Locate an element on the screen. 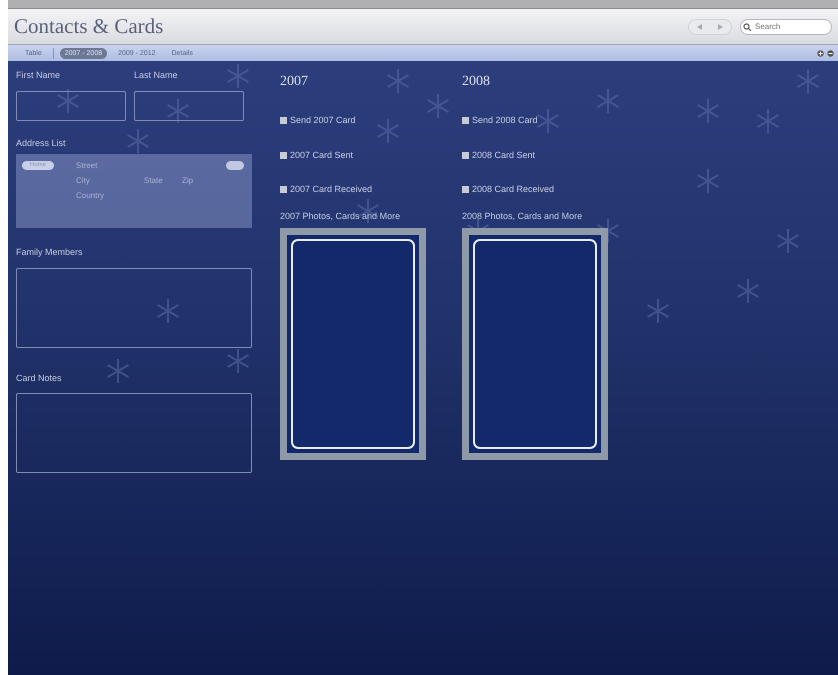  year-heading: 2007 is located at coordinates (294, 82).